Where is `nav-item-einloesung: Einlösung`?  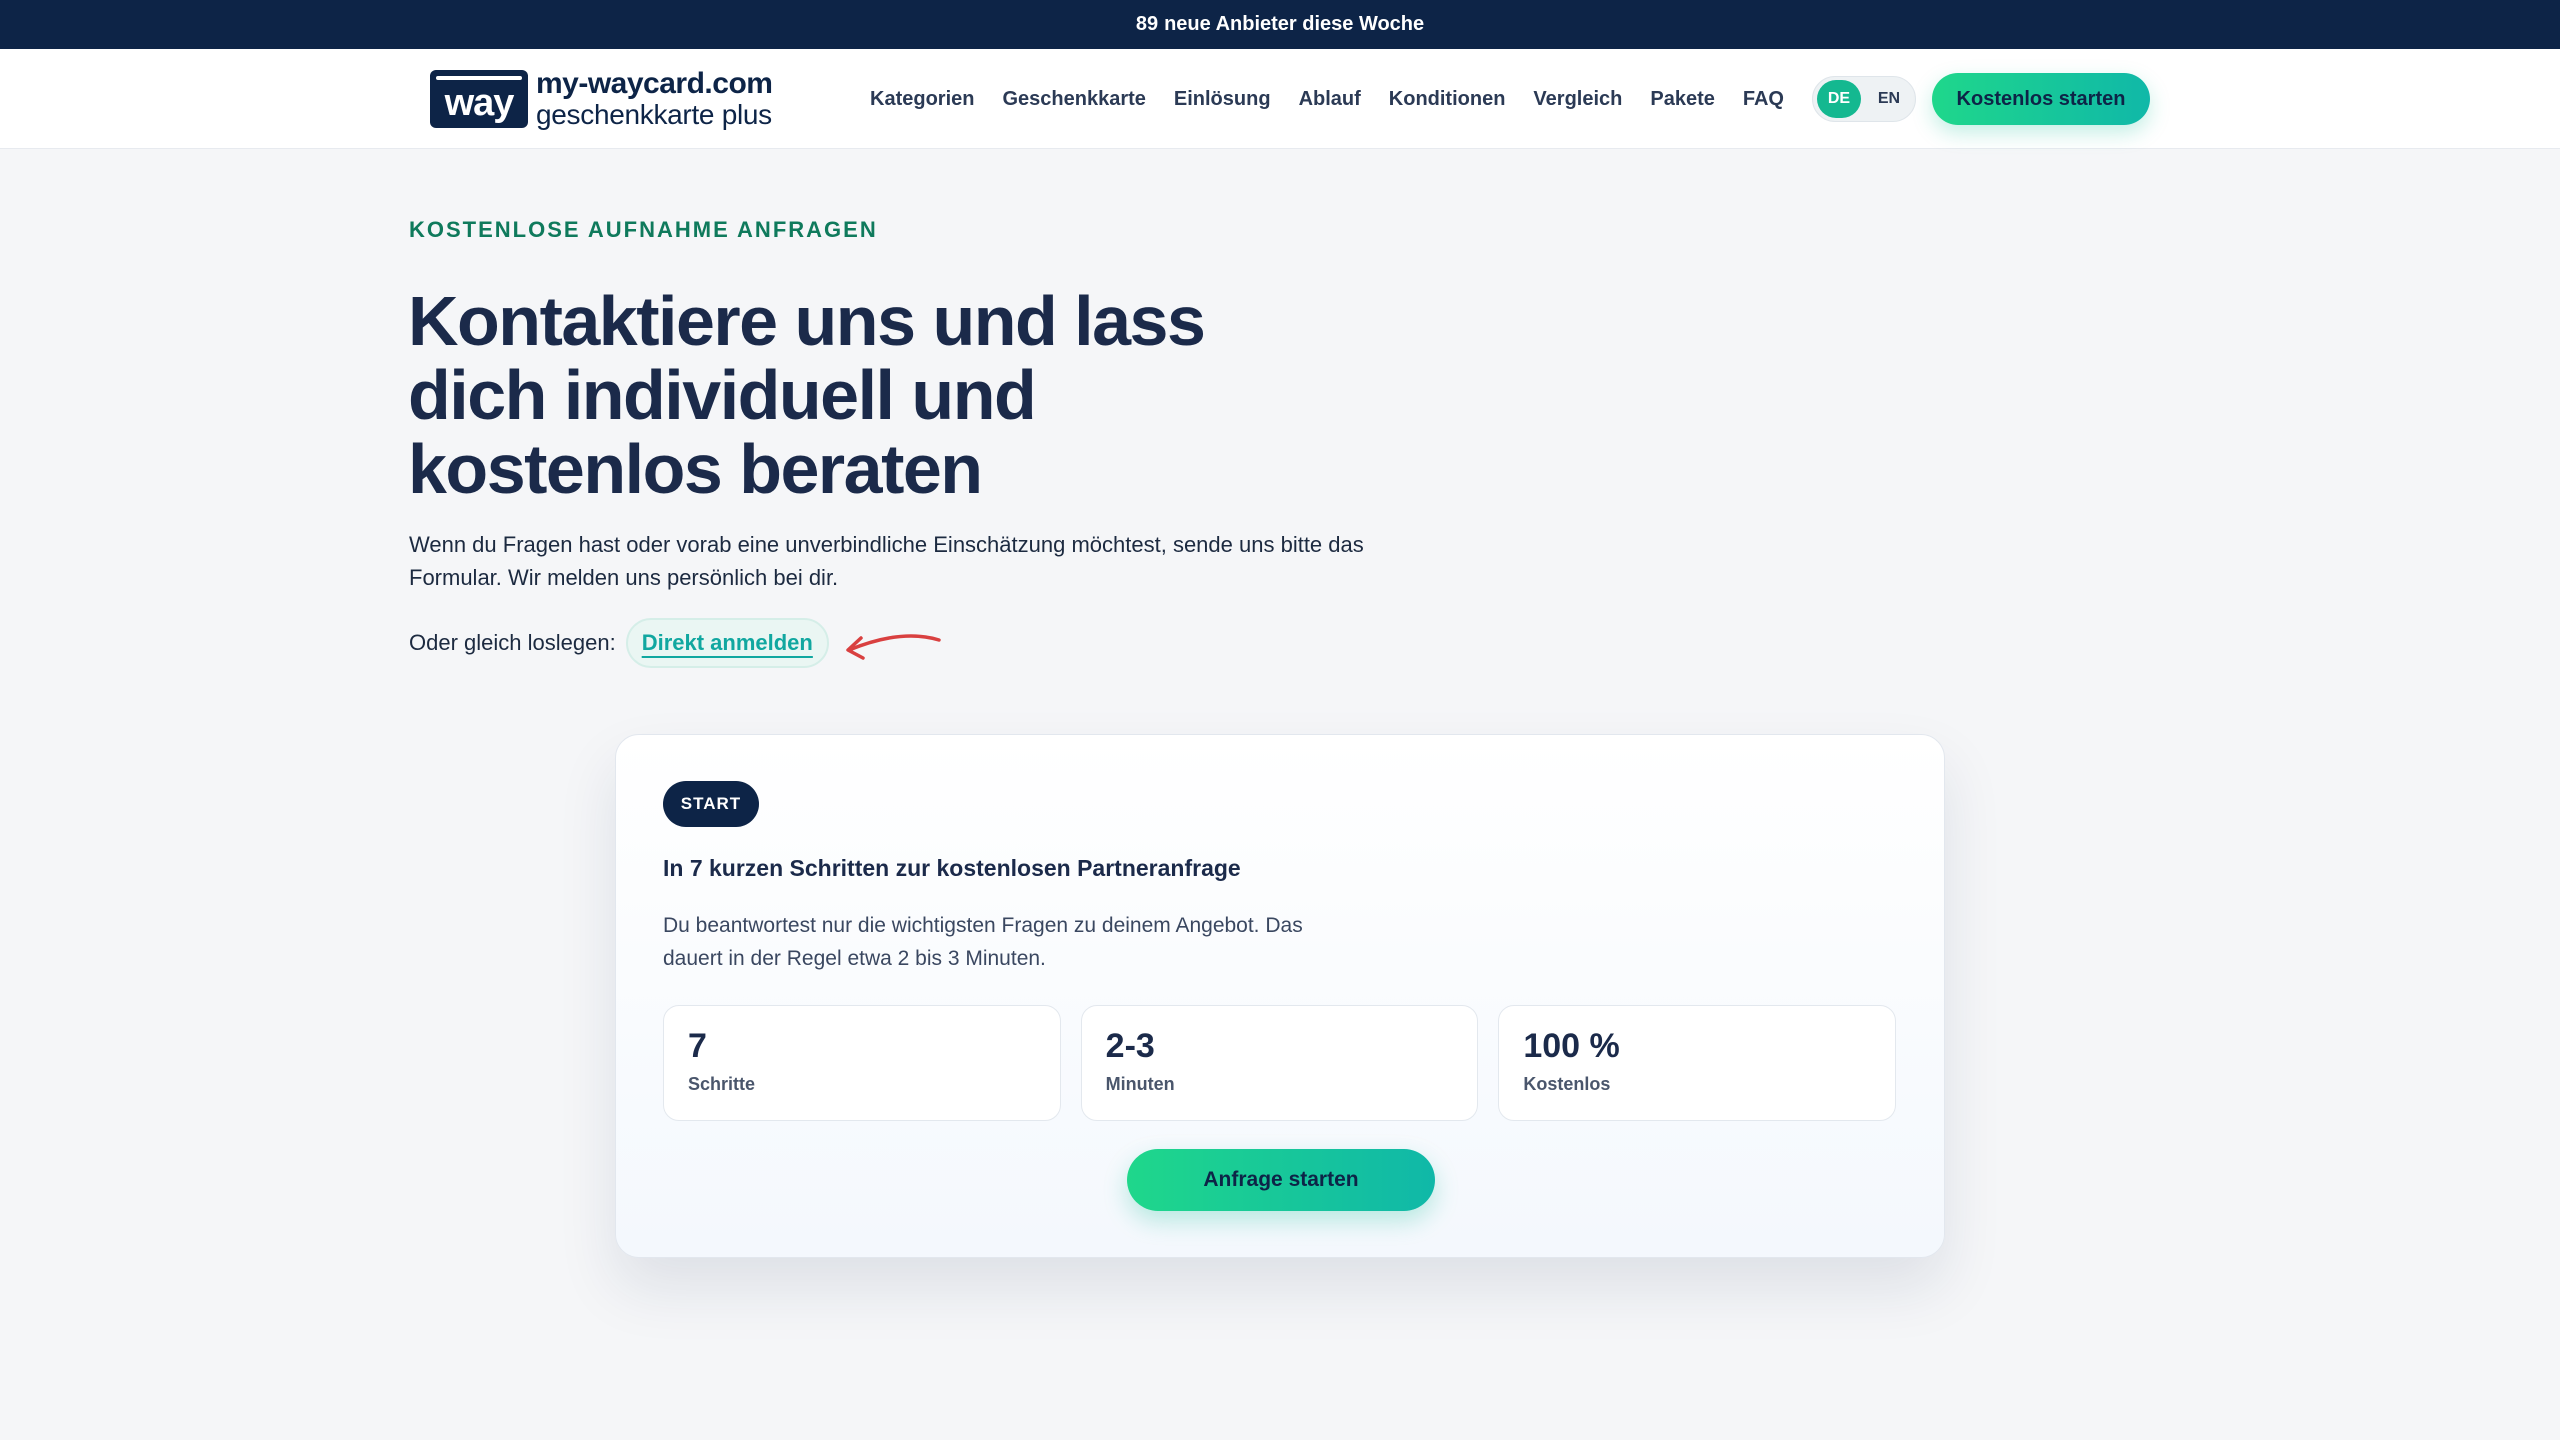
nav-item-einloesung: Einlösung is located at coordinates (1222, 99).